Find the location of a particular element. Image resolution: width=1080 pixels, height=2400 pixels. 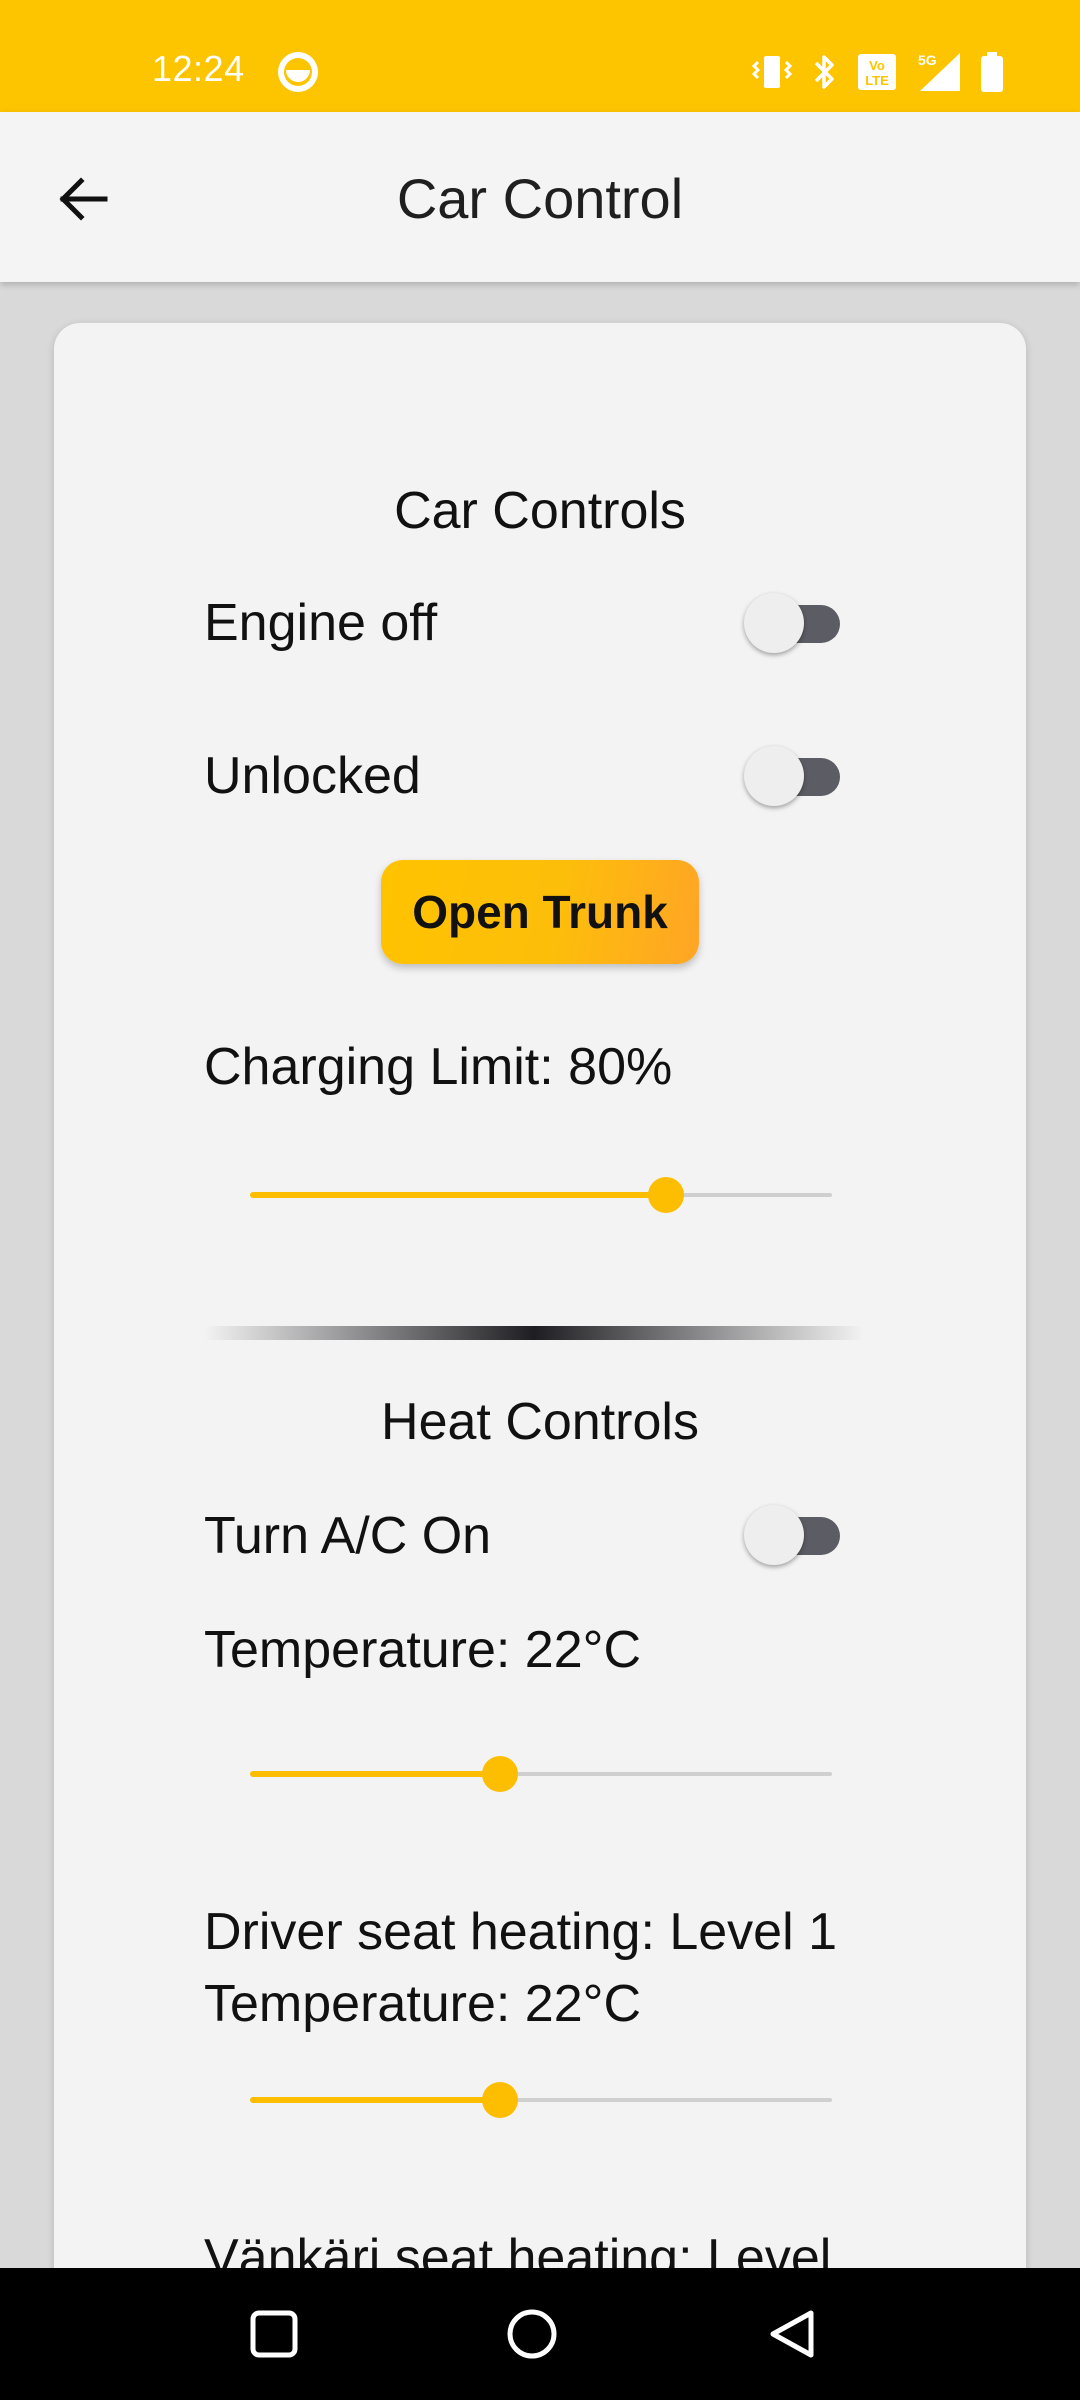

lock-switch is located at coordinates (794, 776).